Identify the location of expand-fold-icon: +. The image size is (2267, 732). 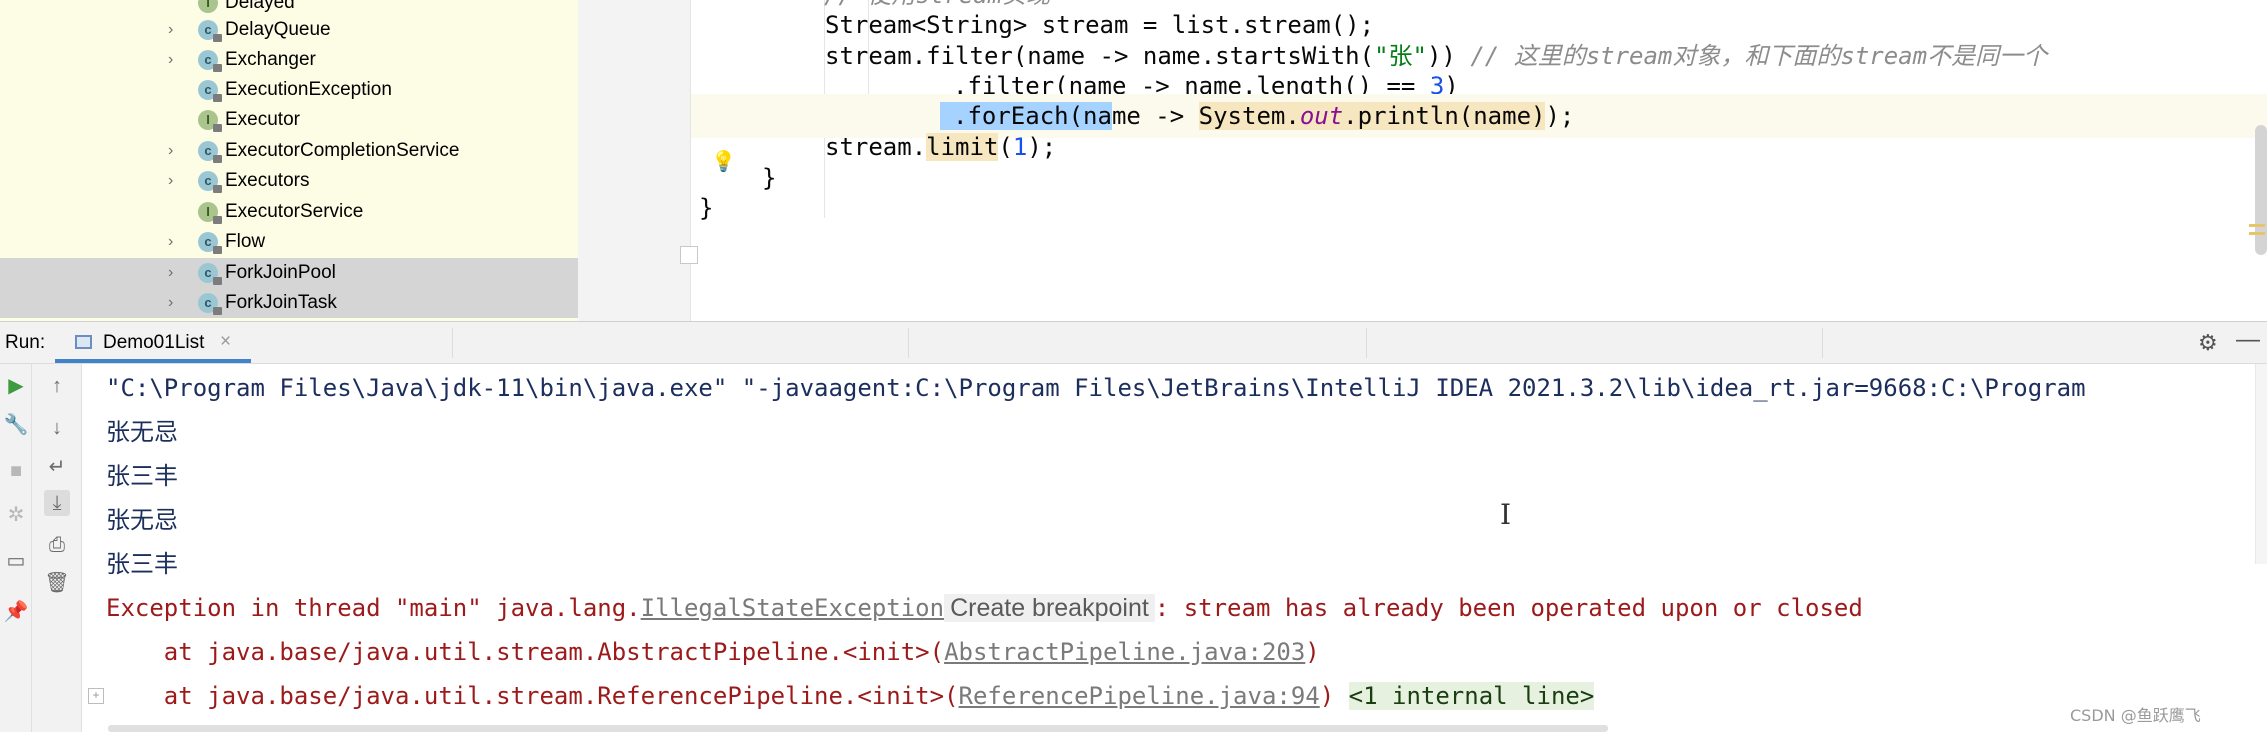
(96, 696).